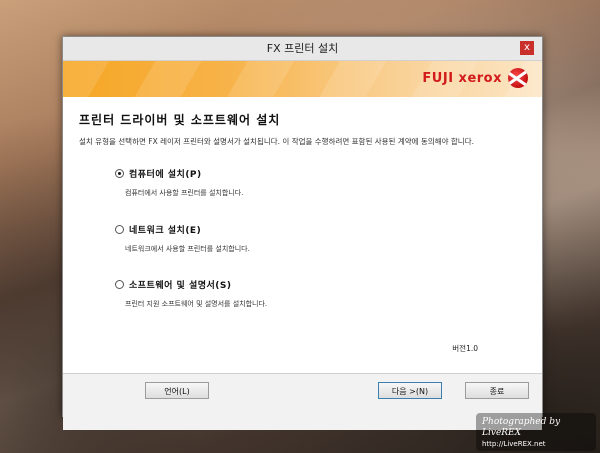  Describe the element at coordinates (302, 401) in the screenshot. I see `button-bar: 언어(L) 다음 >(N) 종료` at that location.